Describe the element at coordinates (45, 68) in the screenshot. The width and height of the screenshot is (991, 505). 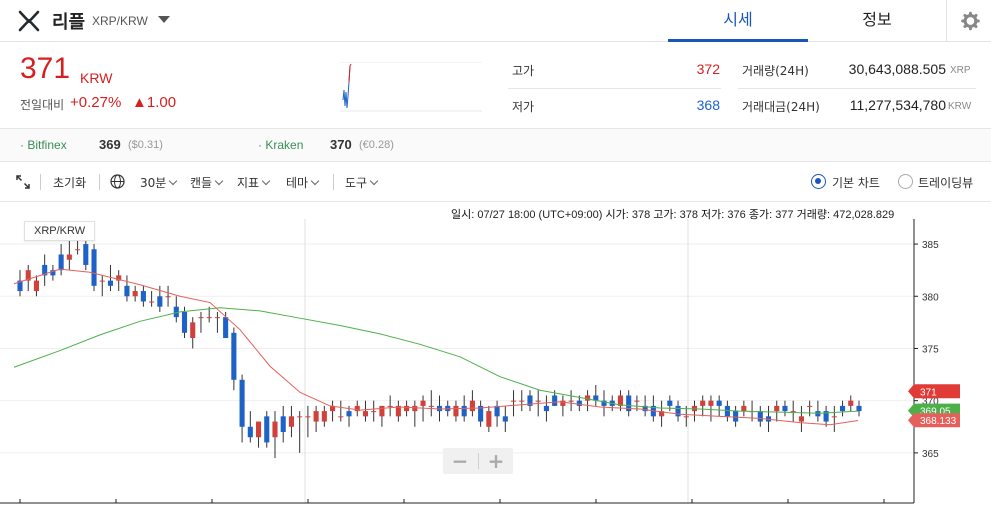
I see `current-price: 371` at that location.